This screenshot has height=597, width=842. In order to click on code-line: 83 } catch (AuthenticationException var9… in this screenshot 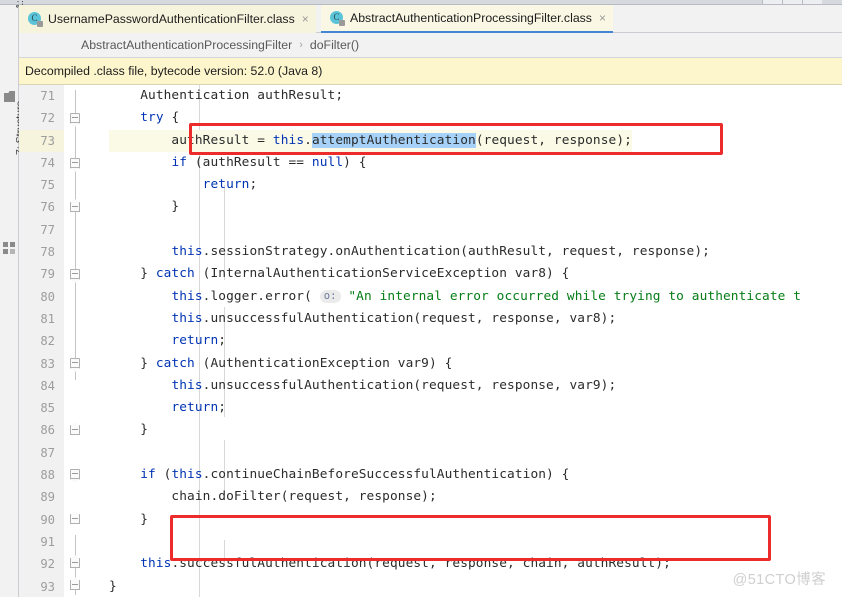, I will do `click(430, 363)`.